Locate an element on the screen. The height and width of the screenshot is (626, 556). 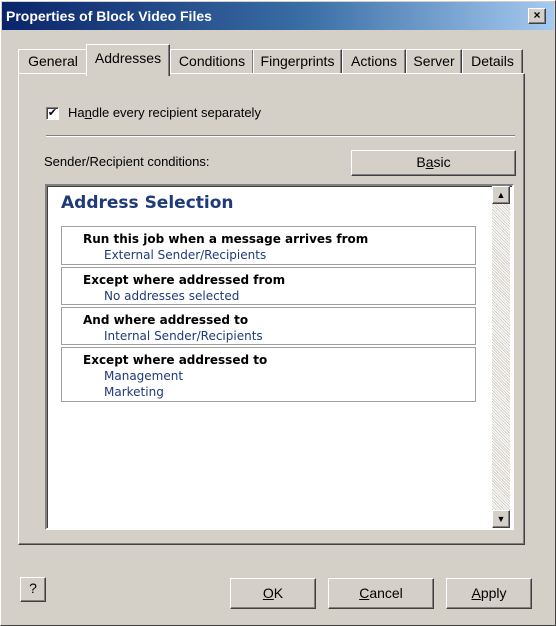
arrow-down-icon: ▼ is located at coordinates (501, 519).